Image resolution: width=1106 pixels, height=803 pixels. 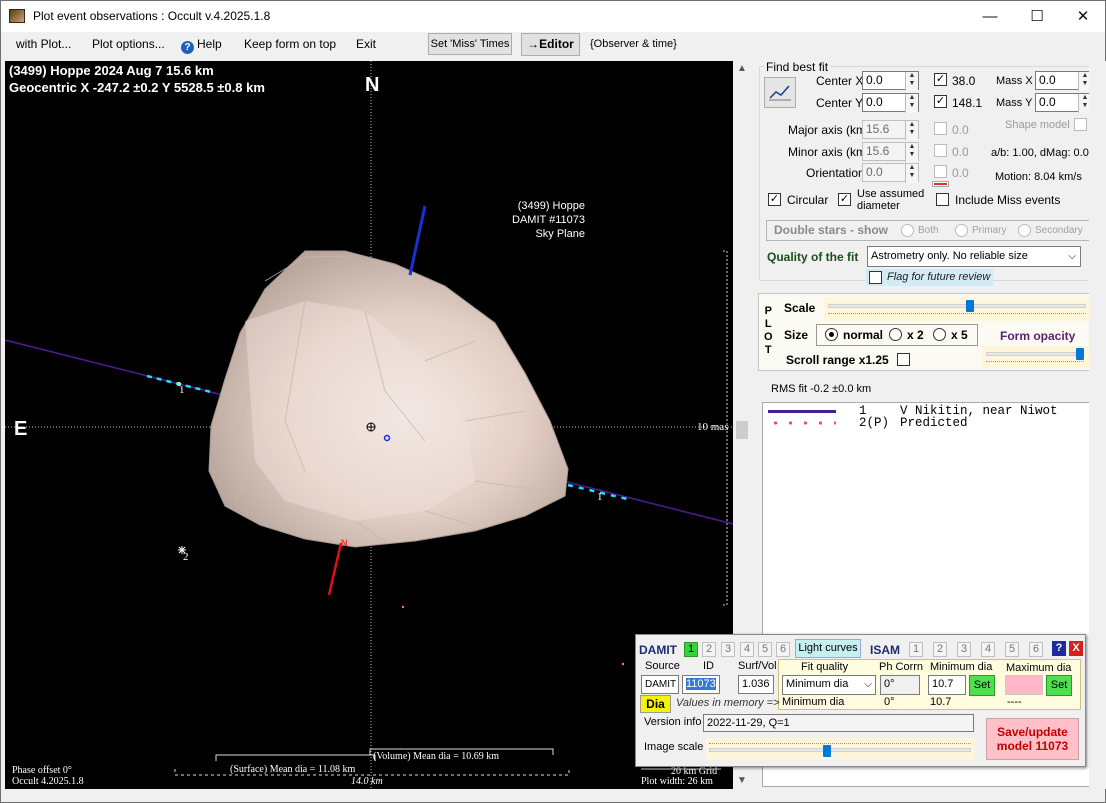 I want to click on damit-tab: 2, so click(x=709, y=649).